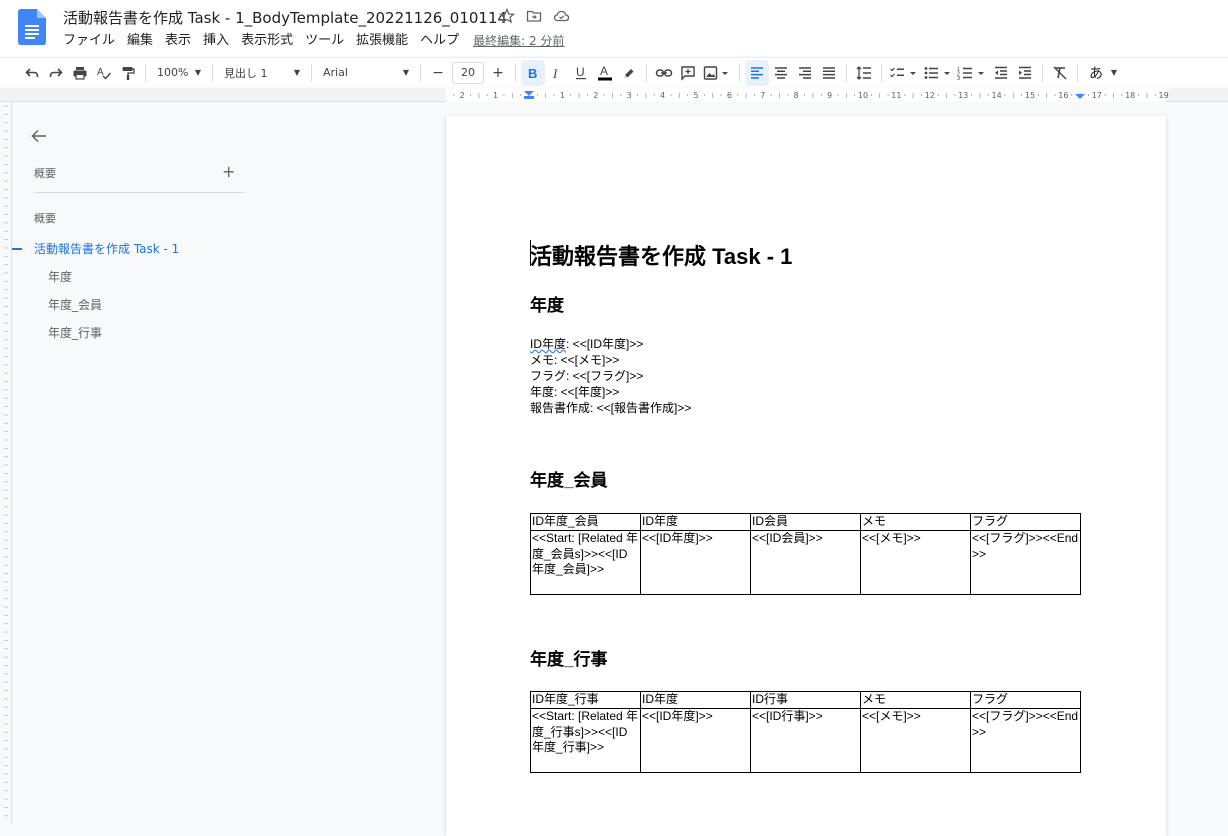 The image size is (1228, 836). What do you see at coordinates (32, 73) in the screenshot?
I see `undo-icon` at bounding box center [32, 73].